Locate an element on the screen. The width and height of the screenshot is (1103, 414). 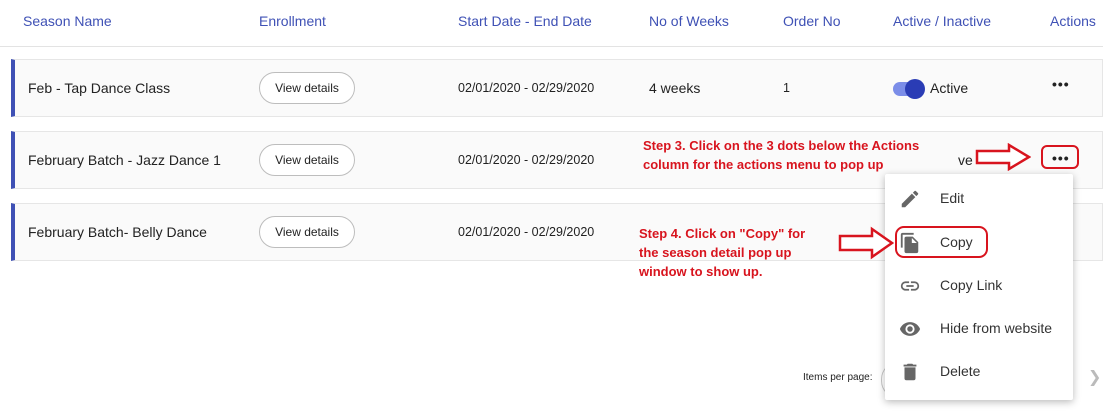
season-name: February Batch- Belly Dance is located at coordinates (117, 232).